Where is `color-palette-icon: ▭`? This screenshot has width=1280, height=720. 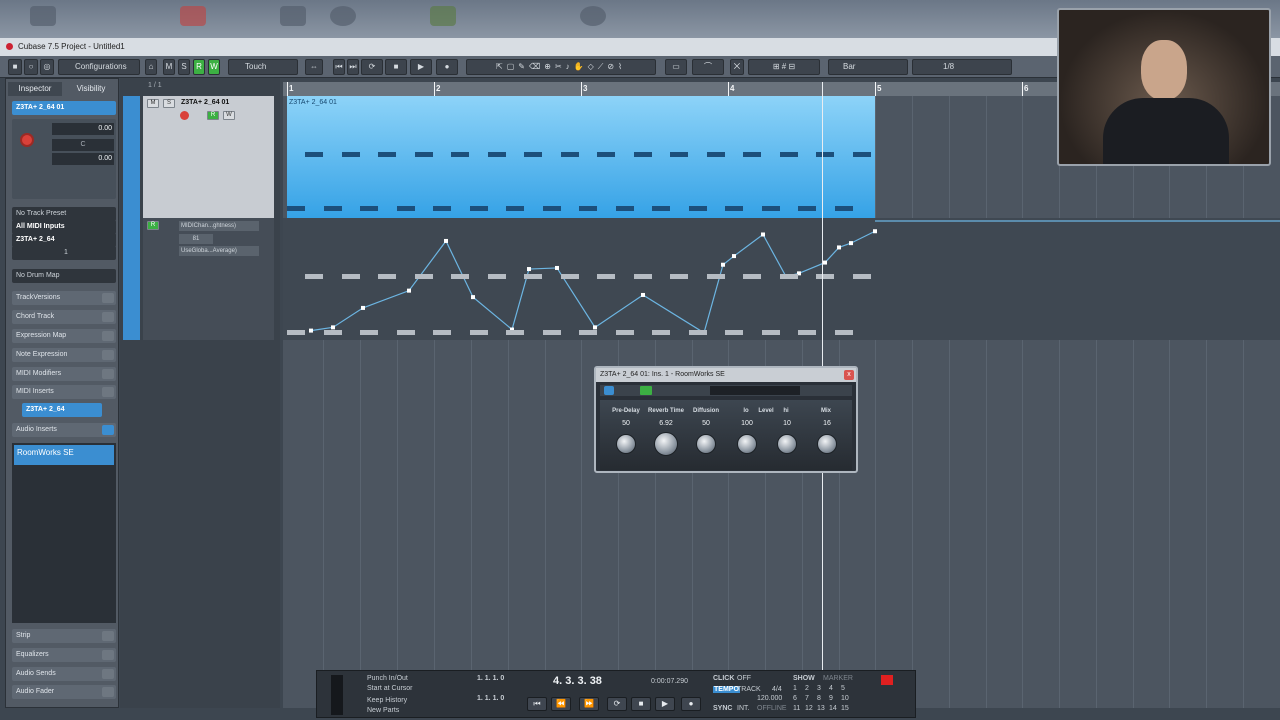 color-palette-icon: ▭ is located at coordinates (676, 67).